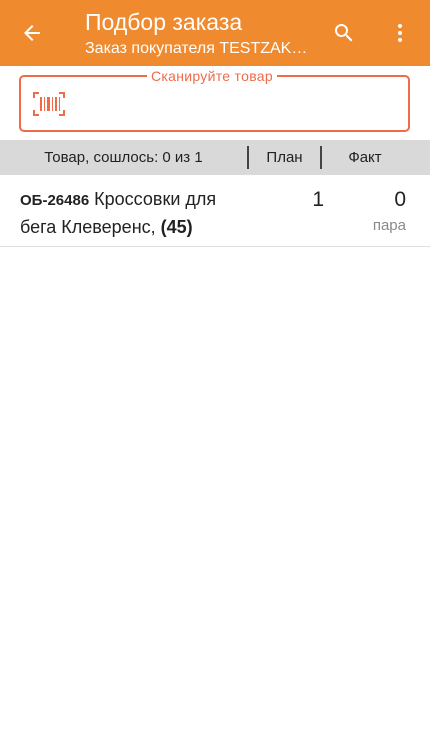  Describe the element at coordinates (164, 22) in the screenshot. I see `page-title: Подбор заказа` at that location.